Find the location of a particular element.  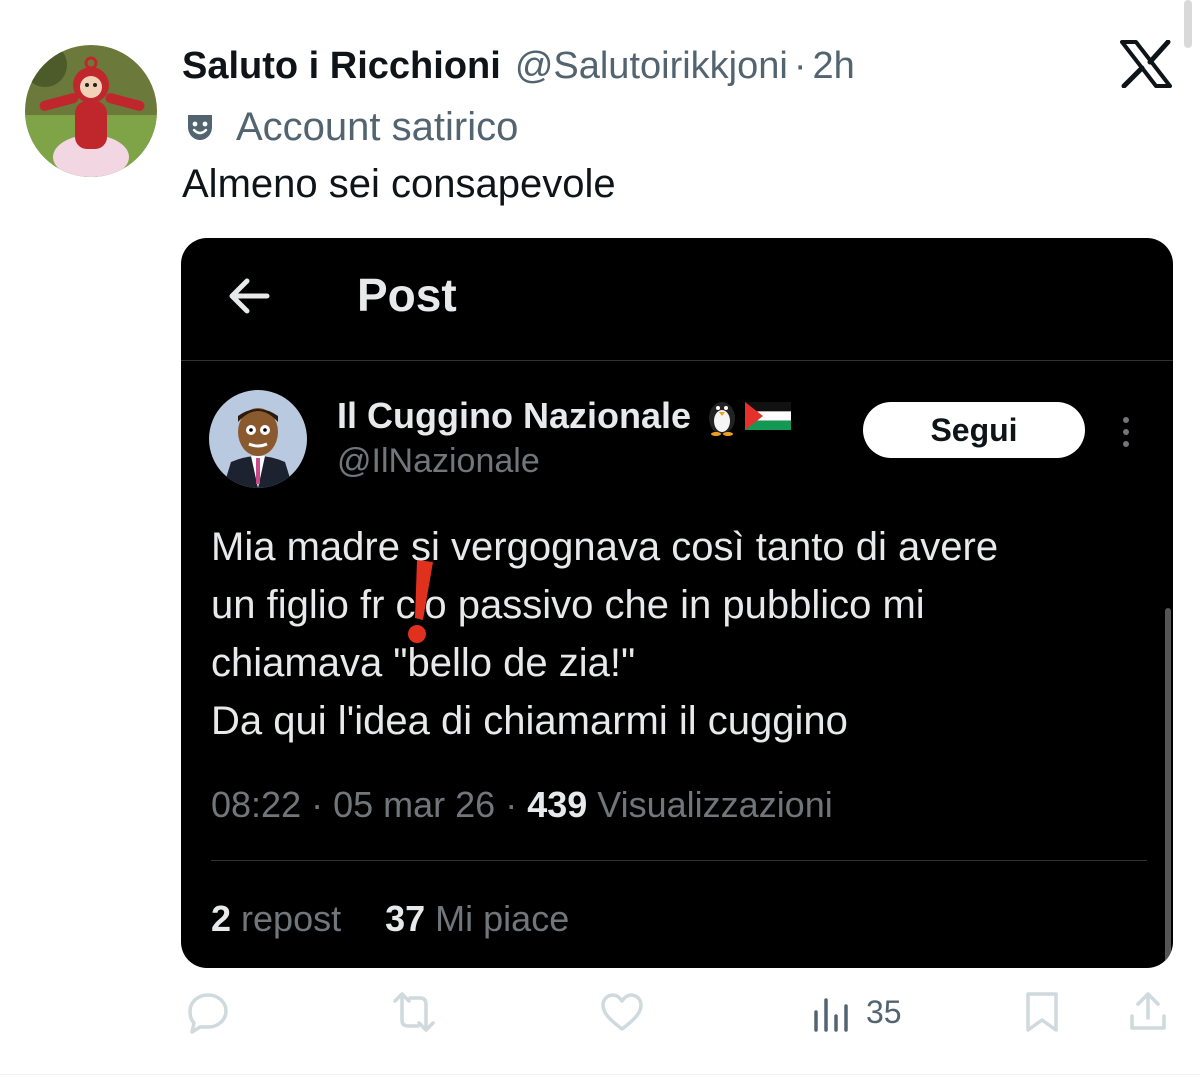

tweet-text: Almeno sei consapevole is located at coordinates (399, 184).